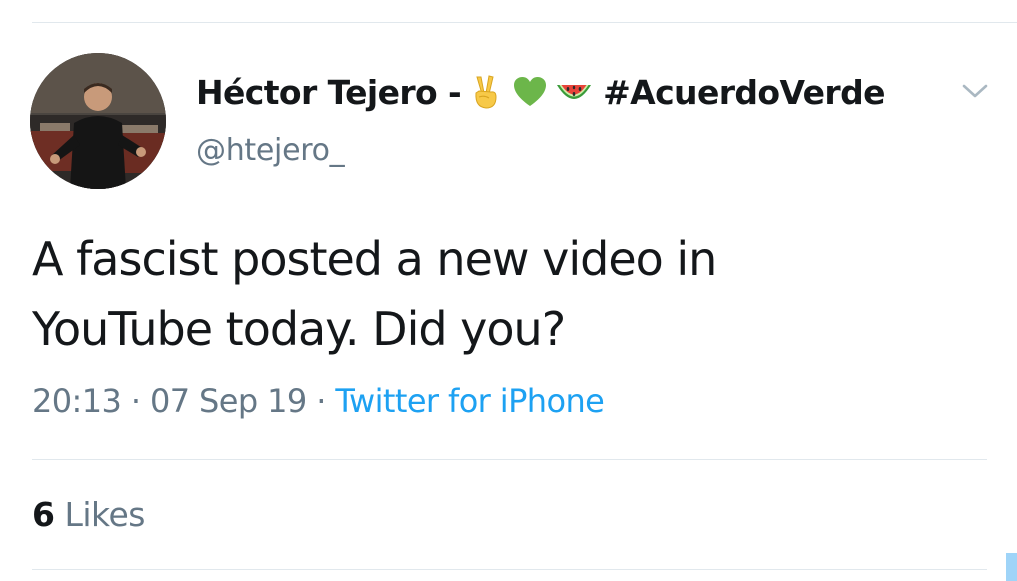 This screenshot has height=581, width=1017. I want to click on tweet-date: 07 Sep 19, so click(228, 401).